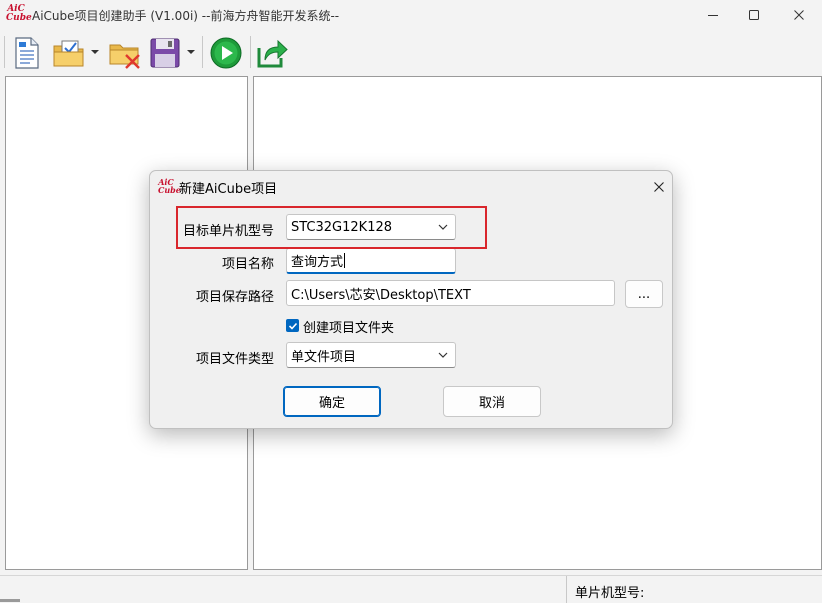  I want to click on toolbar-grip, so click(4, 52).